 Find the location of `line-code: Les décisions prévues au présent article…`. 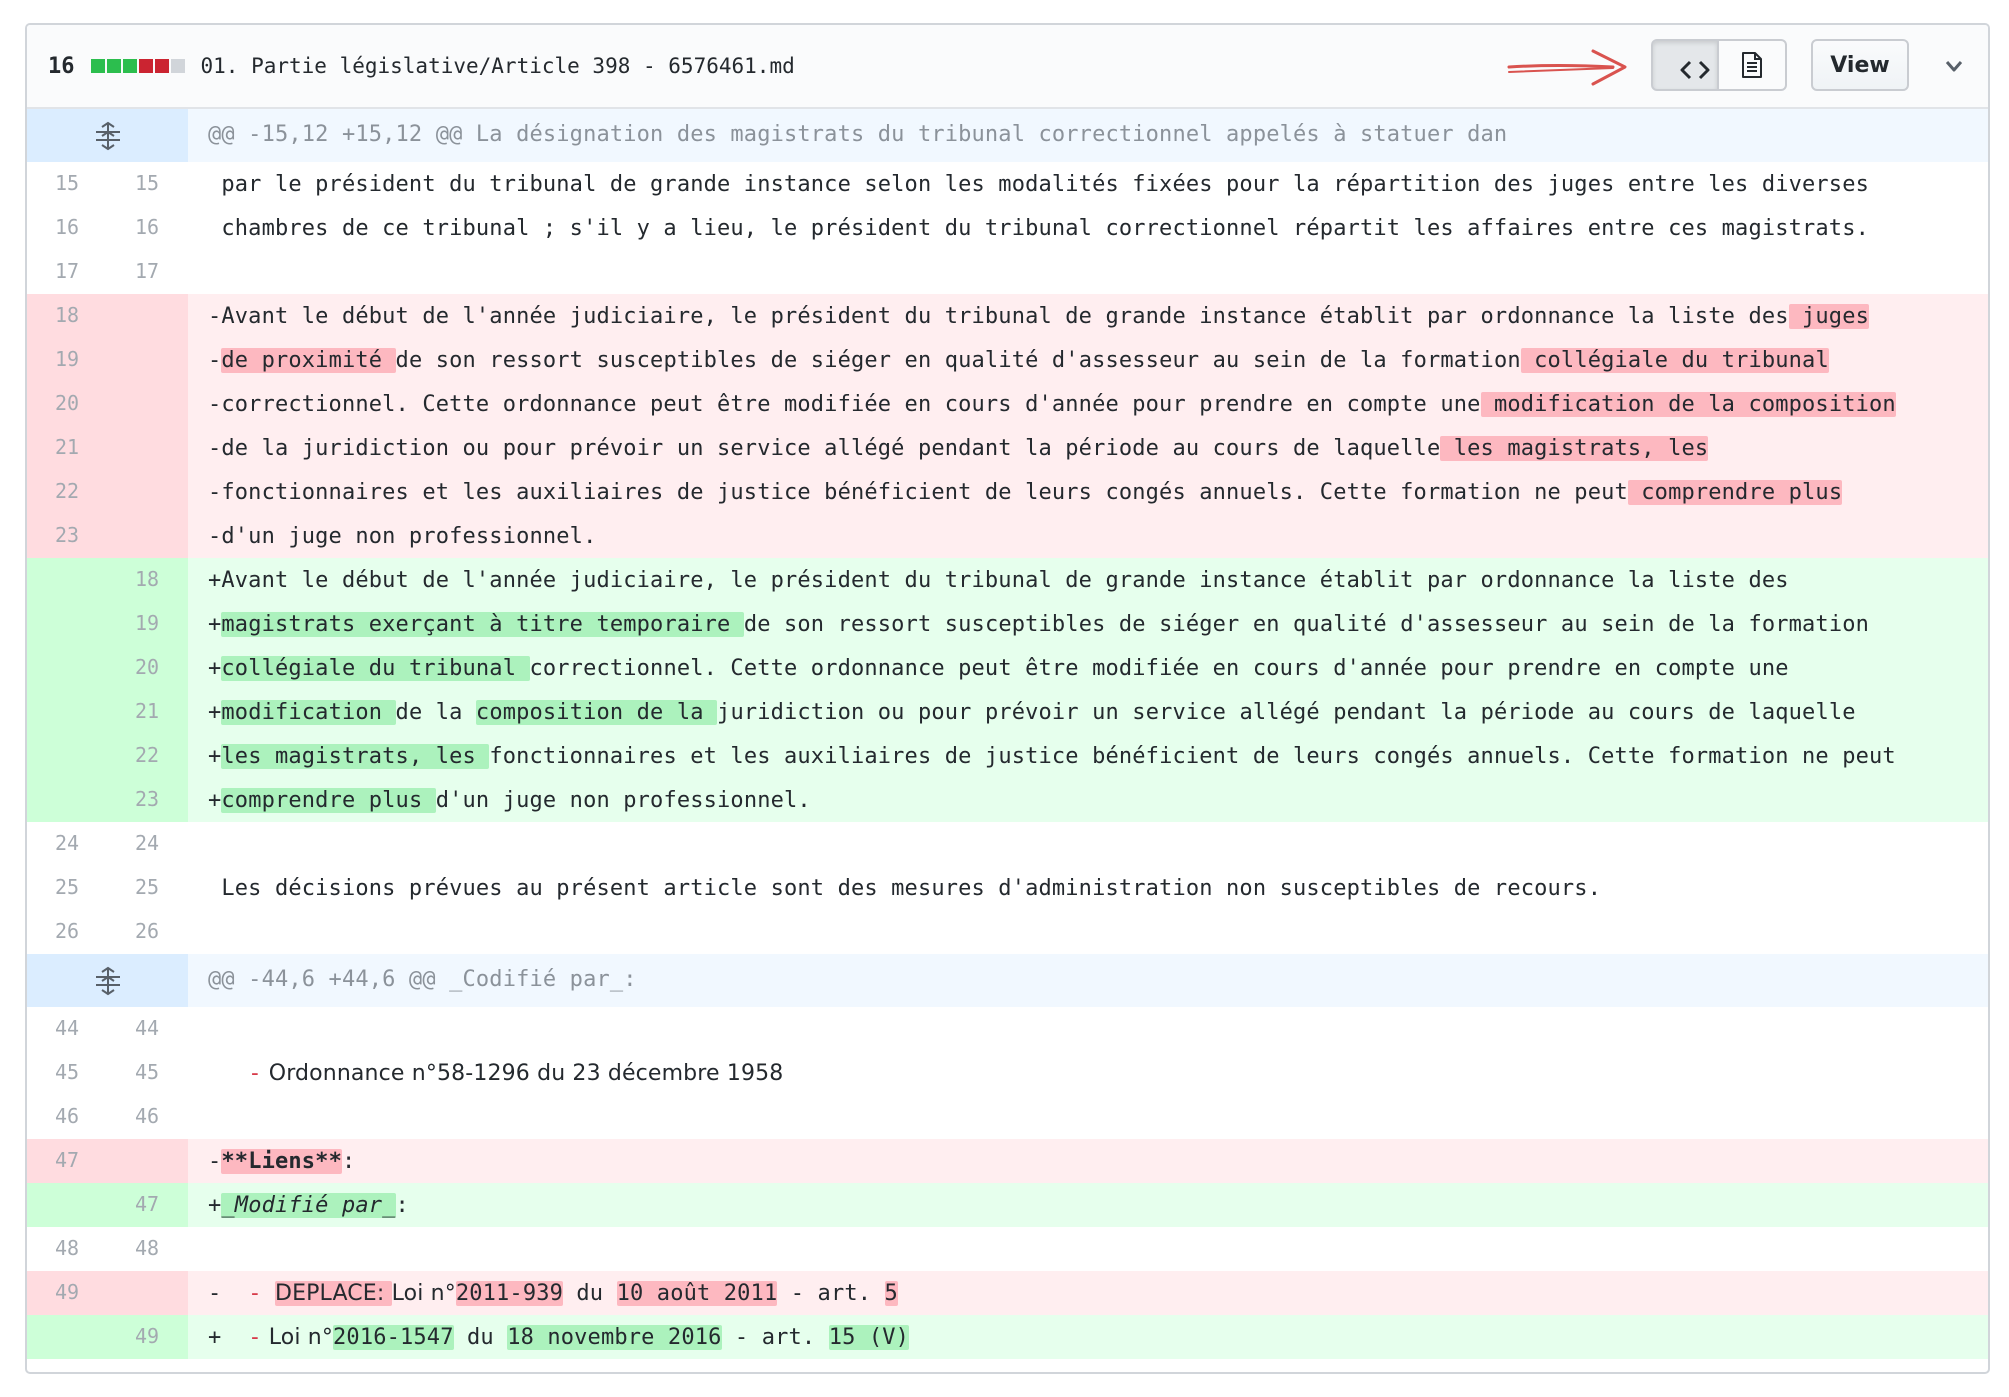

line-code: Les décisions prévues au présent article… is located at coordinates (1088, 888).